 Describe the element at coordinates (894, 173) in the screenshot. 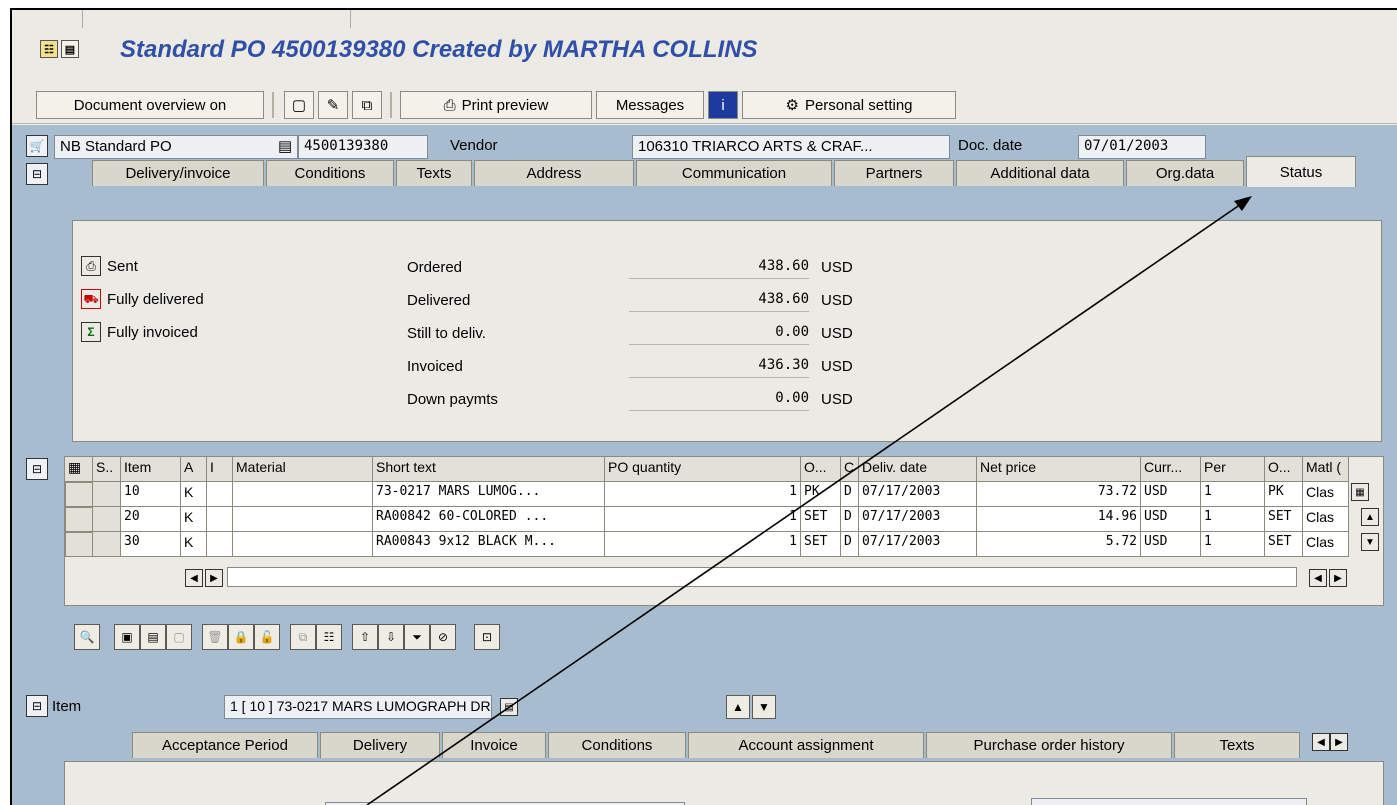

I see `tab-partners: Partners` at that location.